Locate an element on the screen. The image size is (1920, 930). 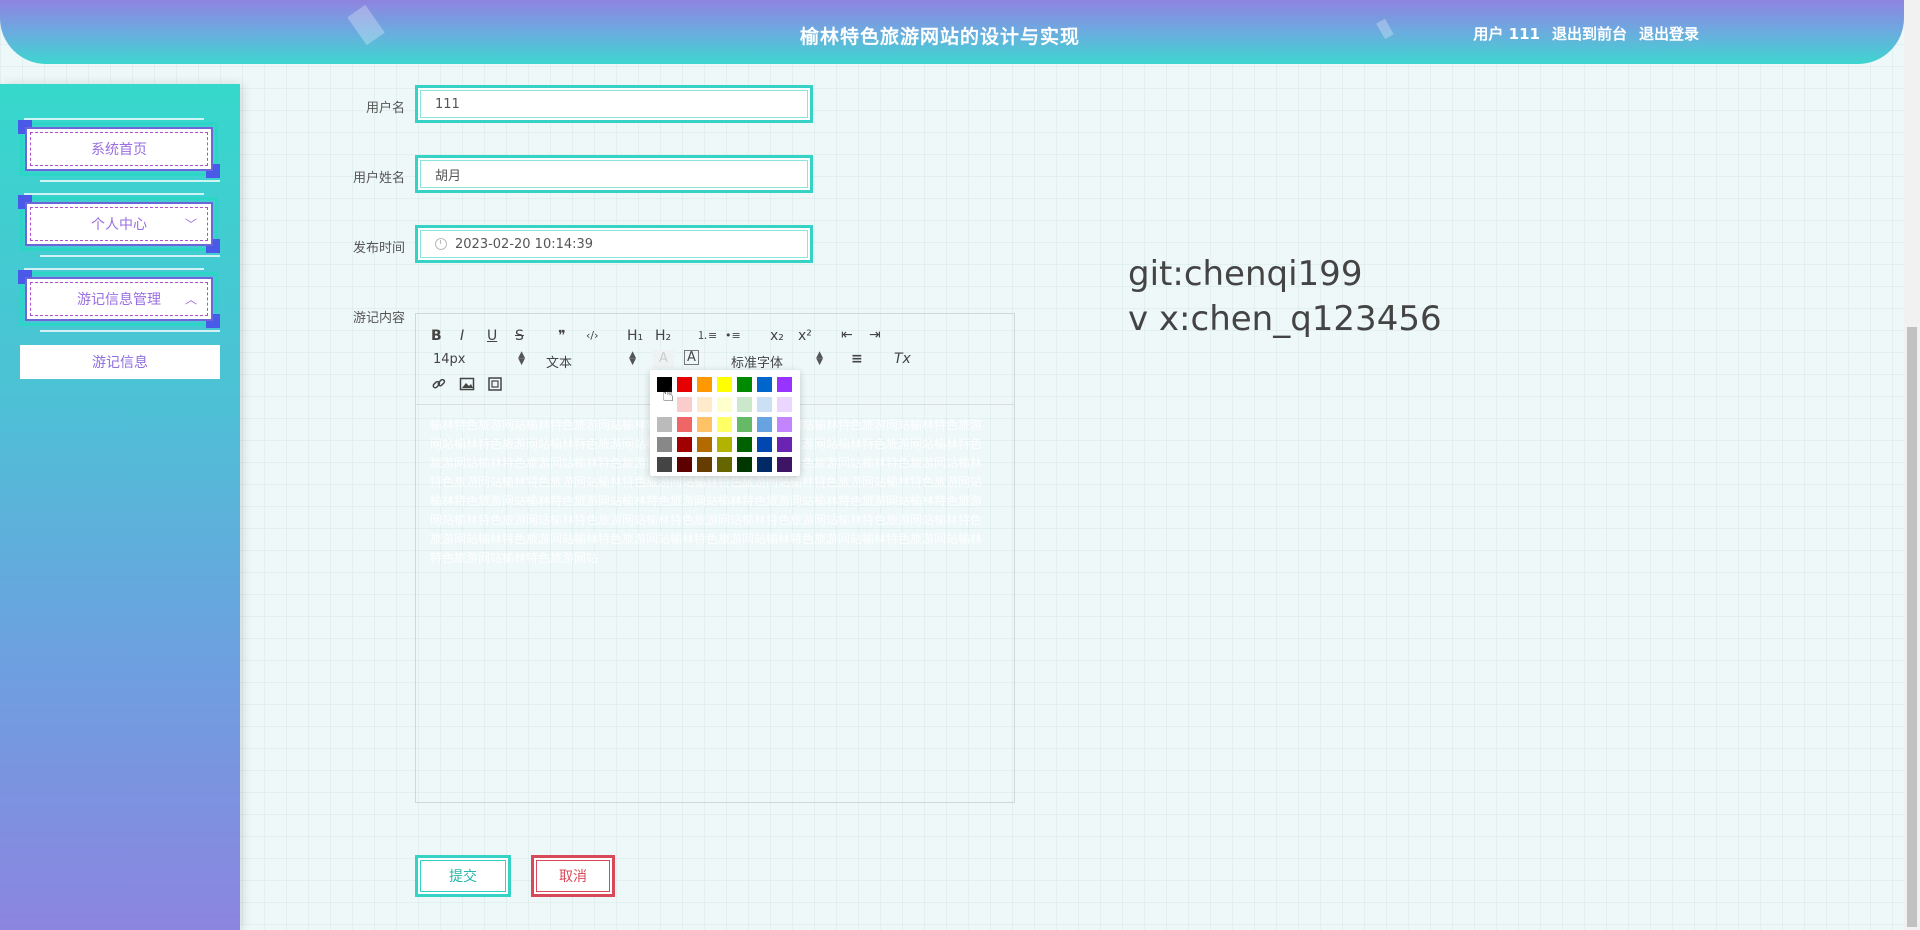
size-select-value: 14px is located at coordinates (449, 359).